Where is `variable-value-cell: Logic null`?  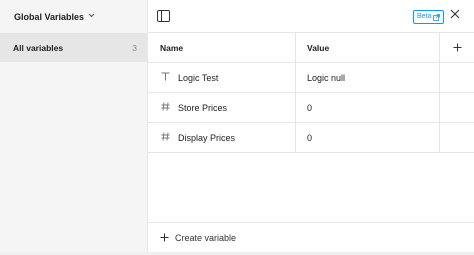 variable-value-cell: Logic null is located at coordinates (368, 77).